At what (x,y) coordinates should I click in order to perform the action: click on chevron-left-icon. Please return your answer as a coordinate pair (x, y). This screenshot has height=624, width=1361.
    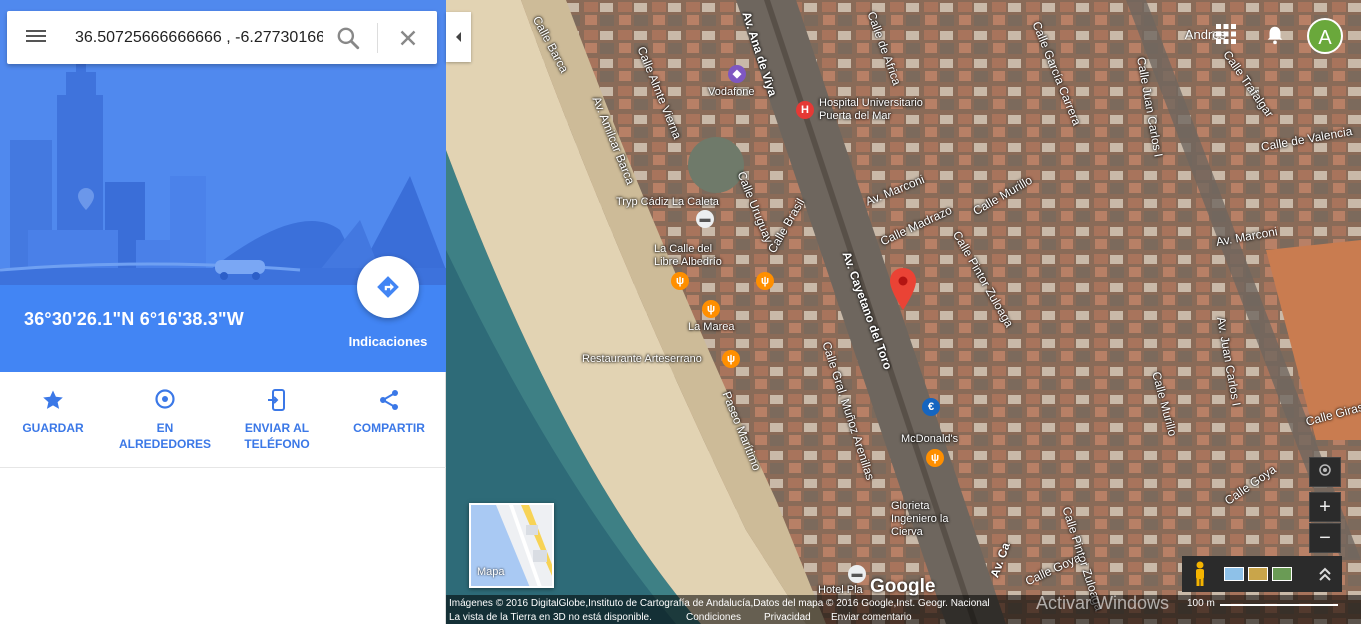
    Looking at the image, I should click on (458, 37).